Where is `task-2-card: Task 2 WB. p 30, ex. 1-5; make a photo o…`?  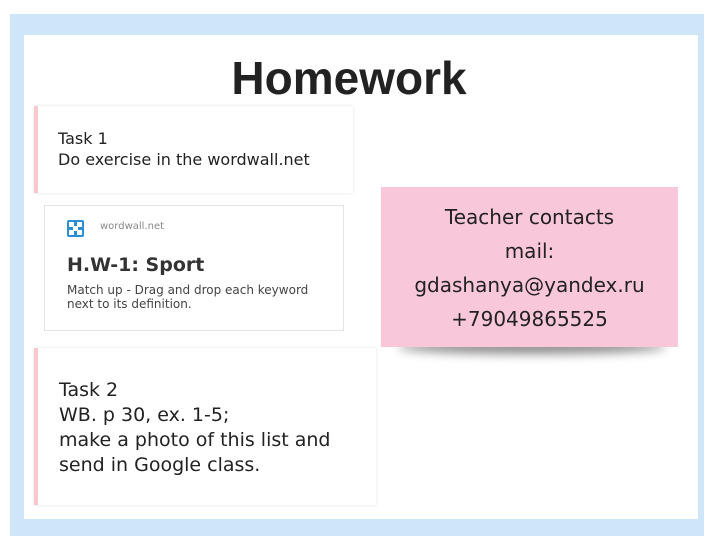 task-2-card: Task 2 WB. p 30, ex. 1-5; make a photo o… is located at coordinates (205, 426).